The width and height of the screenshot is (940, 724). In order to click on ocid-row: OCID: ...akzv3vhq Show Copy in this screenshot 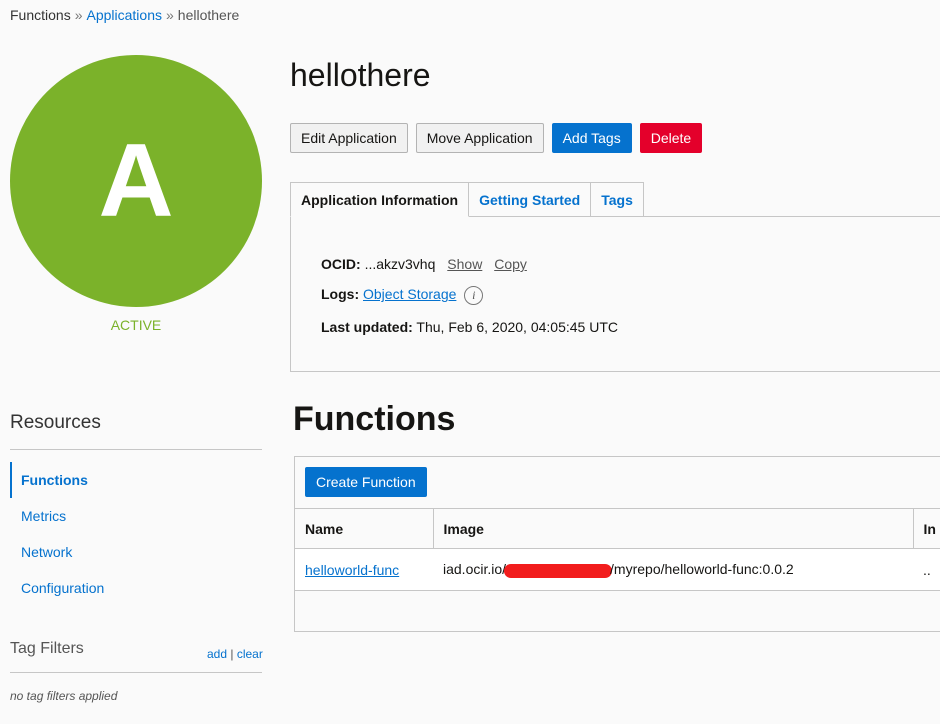, I will do `click(424, 264)`.